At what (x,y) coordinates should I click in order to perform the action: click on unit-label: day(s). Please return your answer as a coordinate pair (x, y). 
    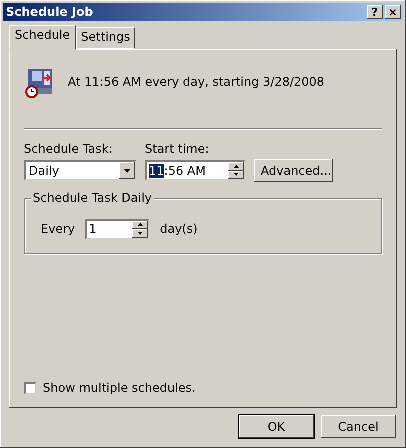
    Looking at the image, I should click on (179, 229).